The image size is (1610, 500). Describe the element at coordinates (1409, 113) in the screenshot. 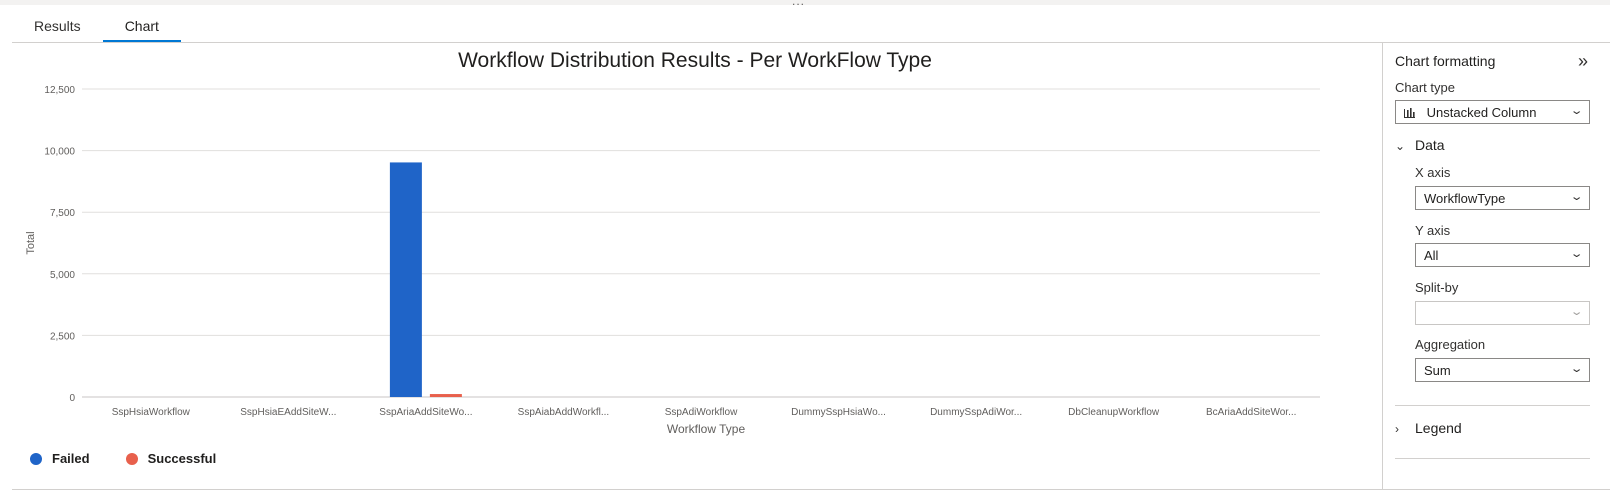

I see `column-chart-icon` at that location.